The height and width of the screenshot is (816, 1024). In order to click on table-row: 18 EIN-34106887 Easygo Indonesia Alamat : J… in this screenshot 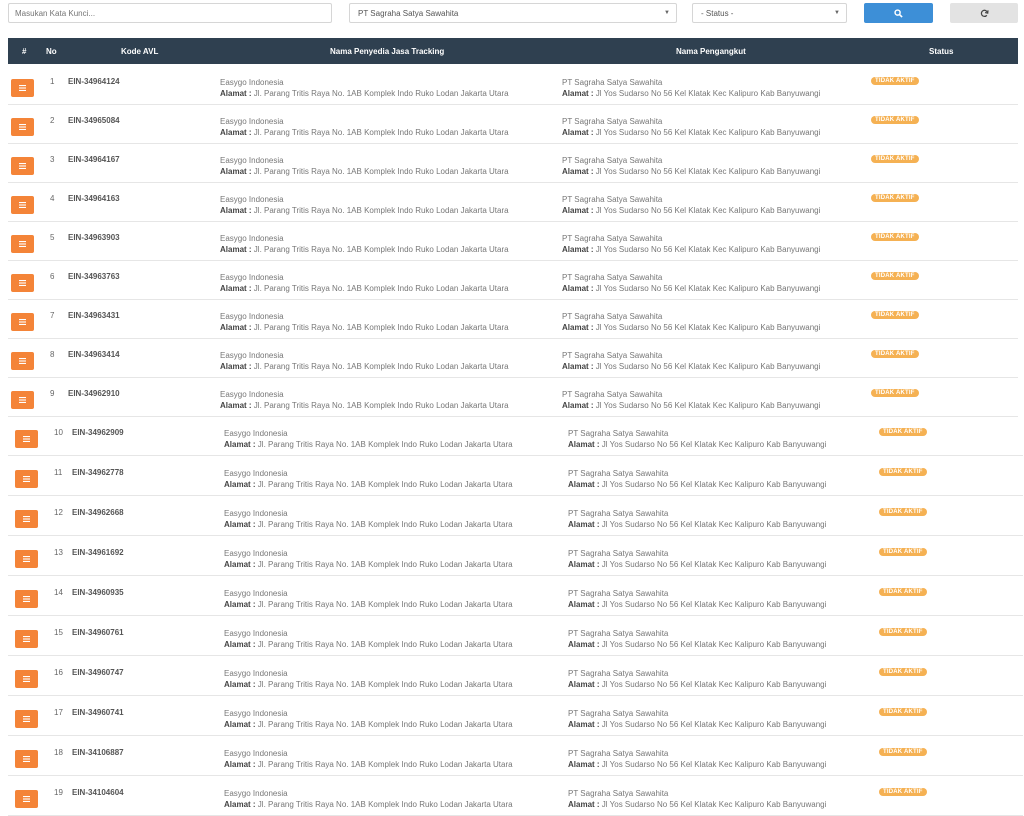, I will do `click(515, 756)`.